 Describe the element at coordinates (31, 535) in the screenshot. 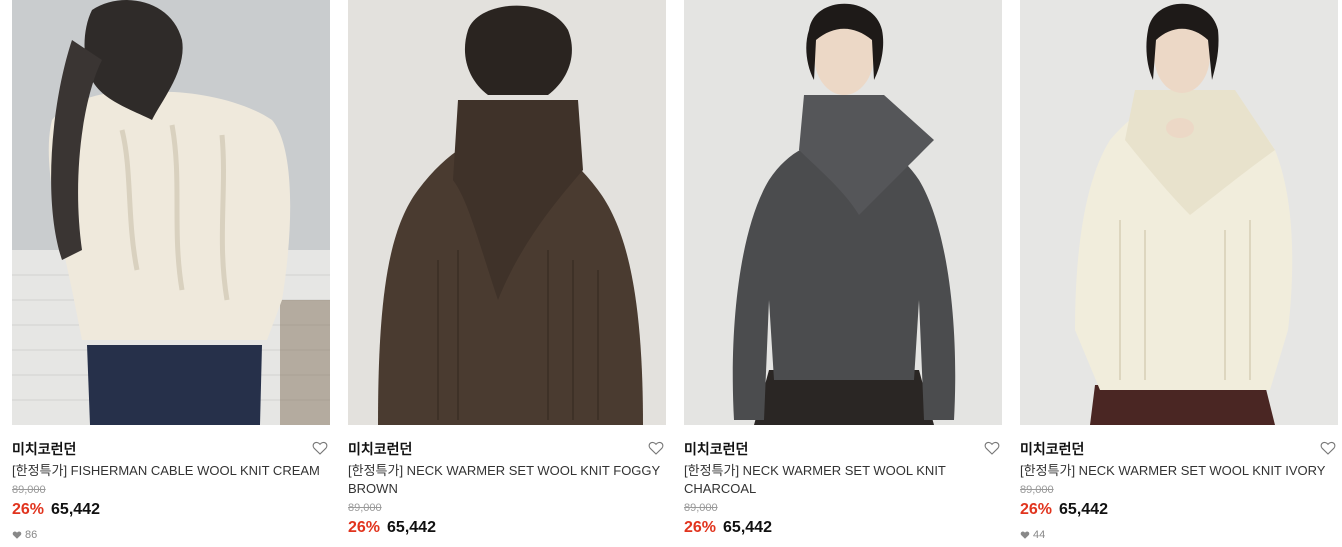

I see `like-count-value: 86` at that location.